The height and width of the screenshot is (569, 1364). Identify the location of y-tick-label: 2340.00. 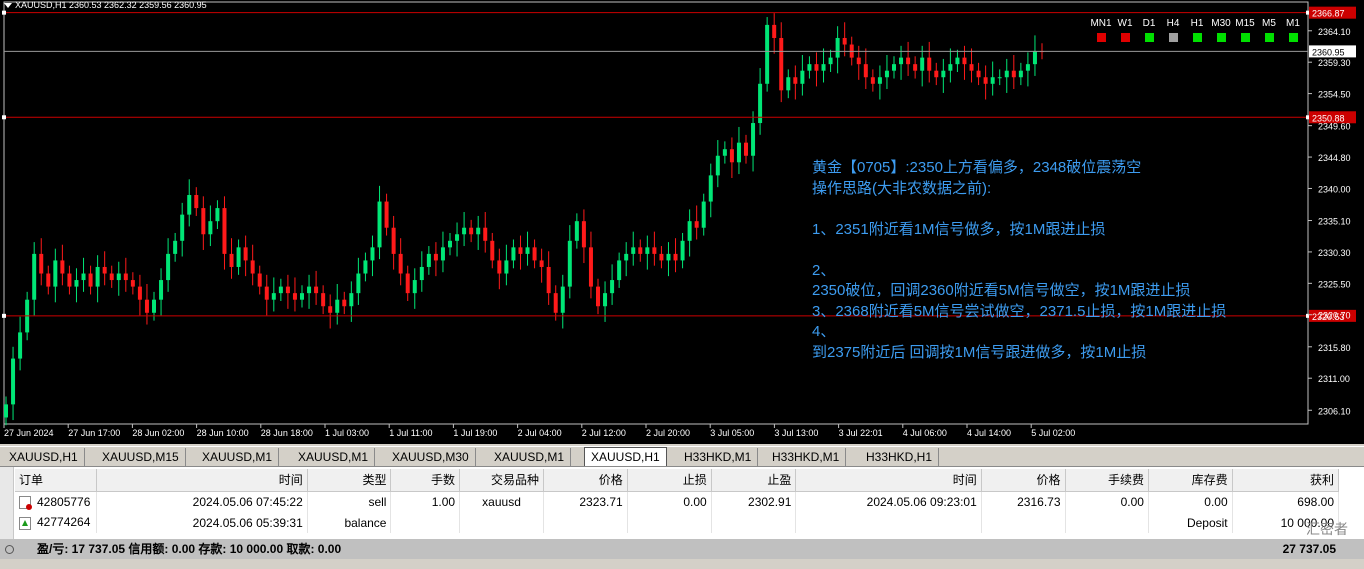
(1334, 189).